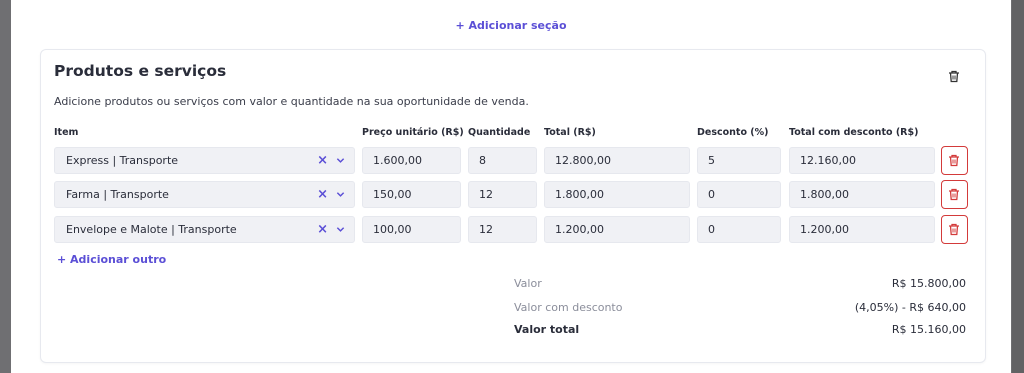  What do you see at coordinates (111, 259) in the screenshot?
I see `add-other-button: + Adicionar outro` at bounding box center [111, 259].